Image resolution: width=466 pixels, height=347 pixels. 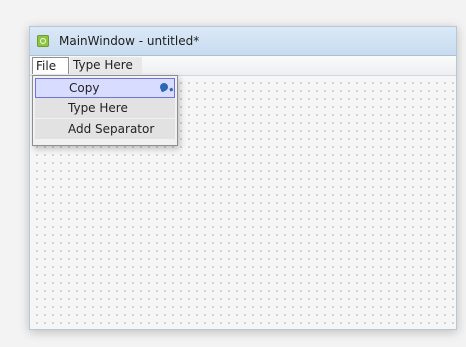 What do you see at coordinates (105, 129) in the screenshot?
I see `menu-item-add-separator: Add Separator` at bounding box center [105, 129].